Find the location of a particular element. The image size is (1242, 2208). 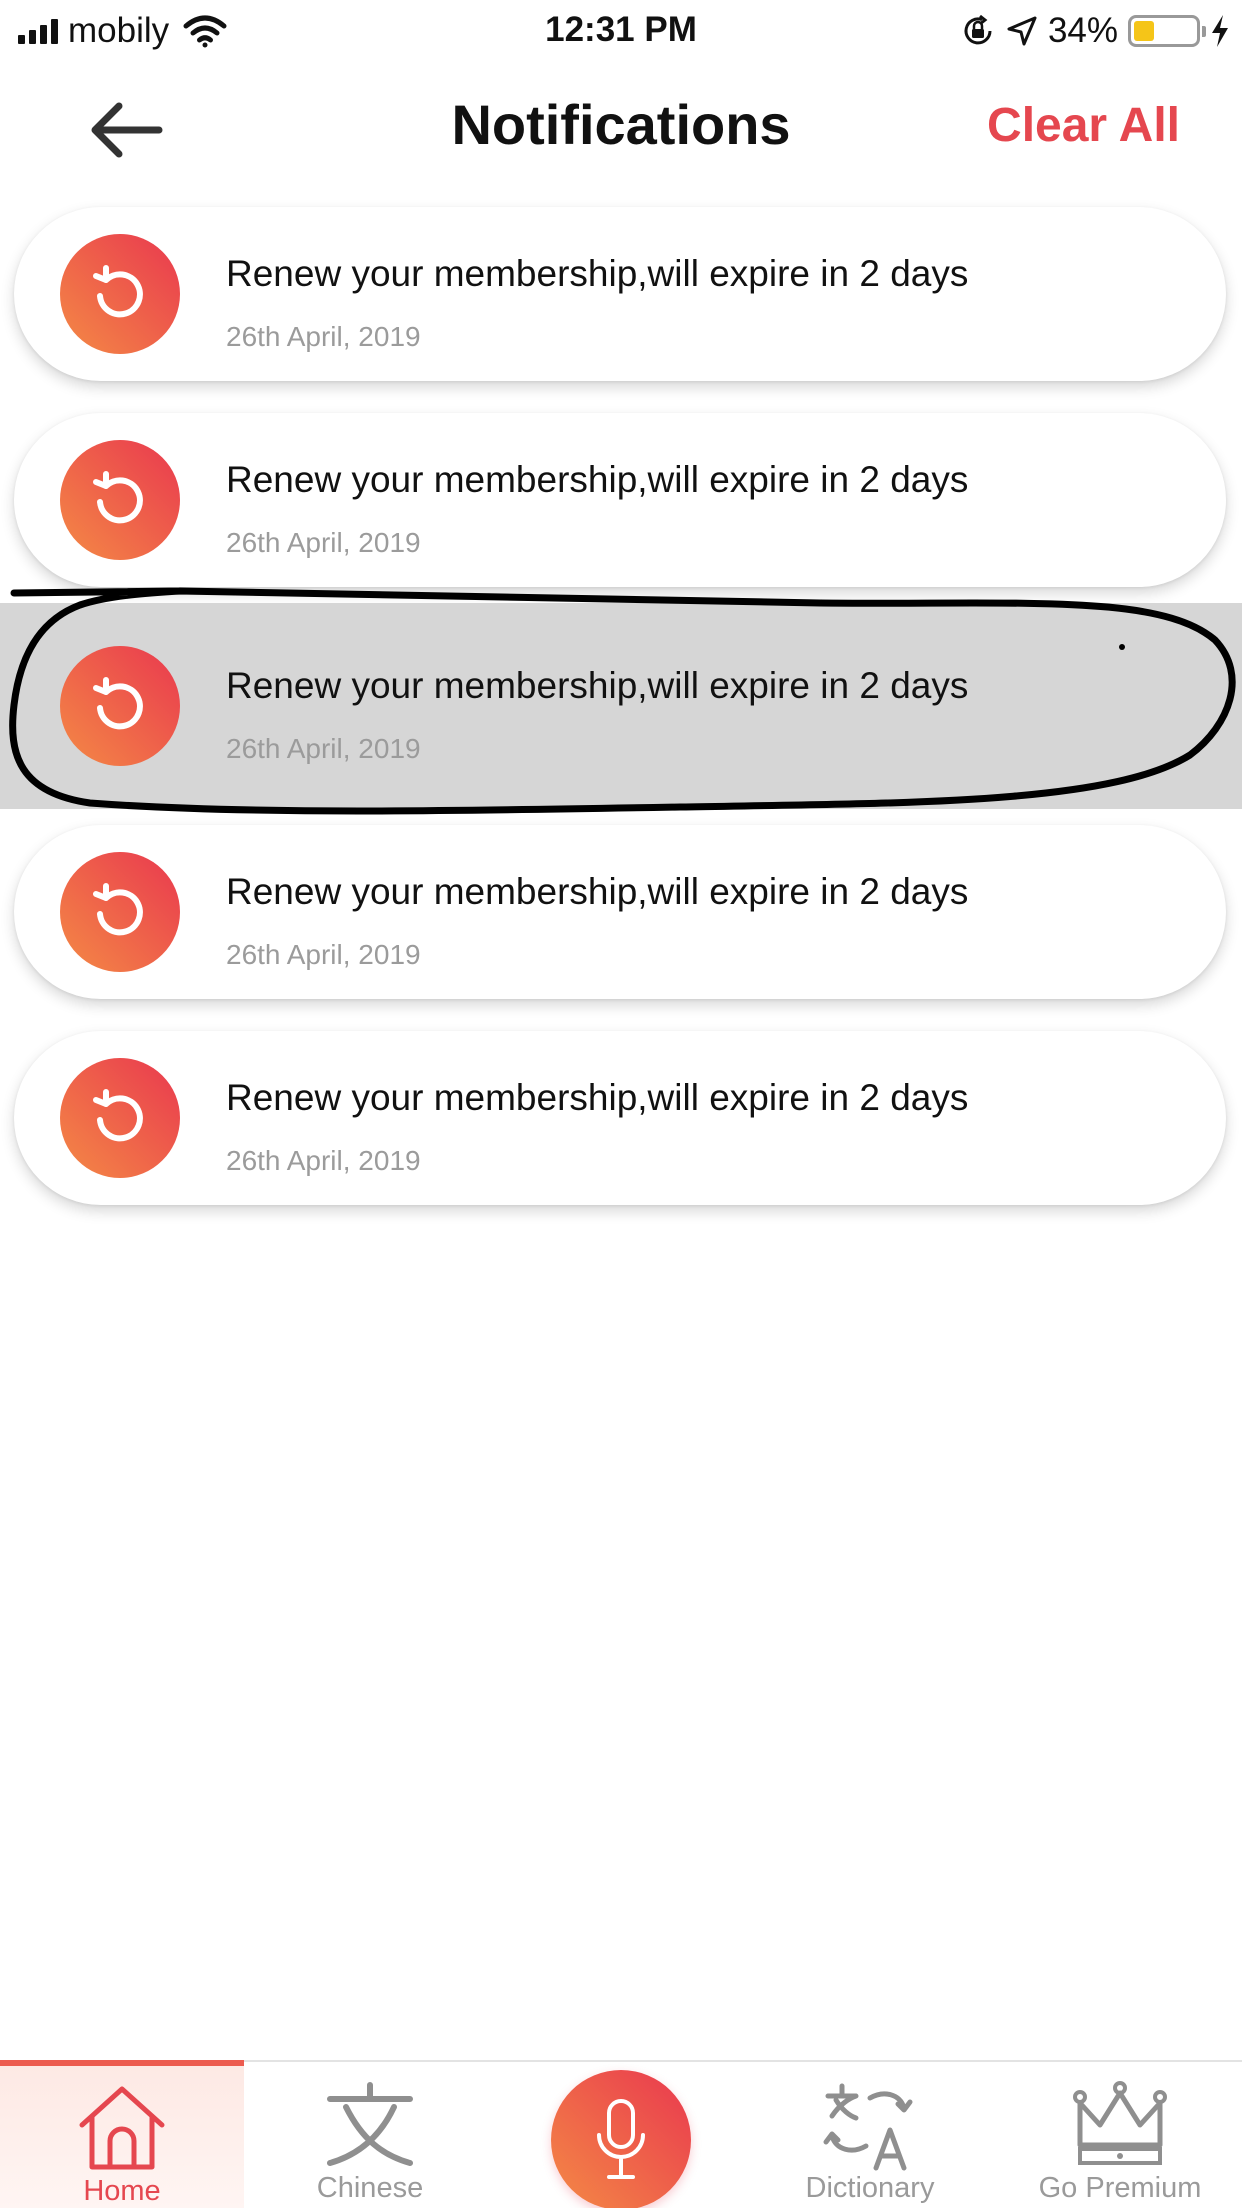

nav-chinese: Chinese is located at coordinates (370, 2135).